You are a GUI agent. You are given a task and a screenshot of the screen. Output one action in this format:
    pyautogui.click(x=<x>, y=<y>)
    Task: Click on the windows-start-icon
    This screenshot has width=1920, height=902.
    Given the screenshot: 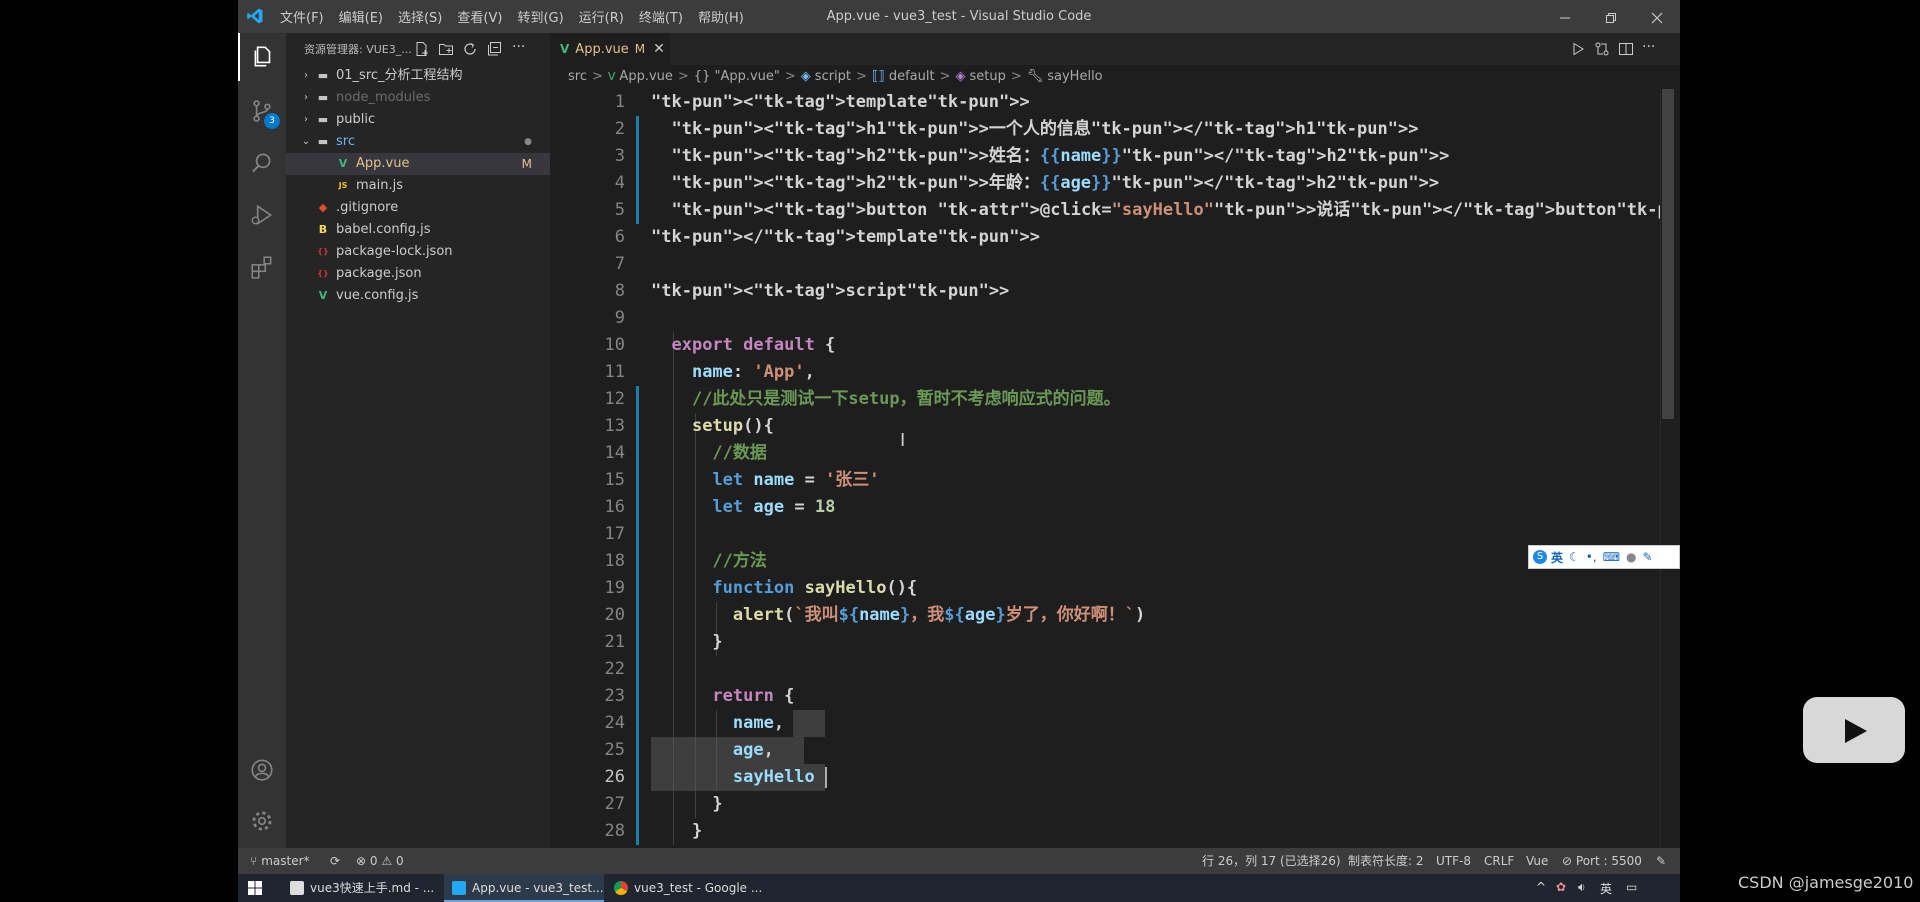 What is the action you would take?
    pyautogui.click(x=255, y=888)
    